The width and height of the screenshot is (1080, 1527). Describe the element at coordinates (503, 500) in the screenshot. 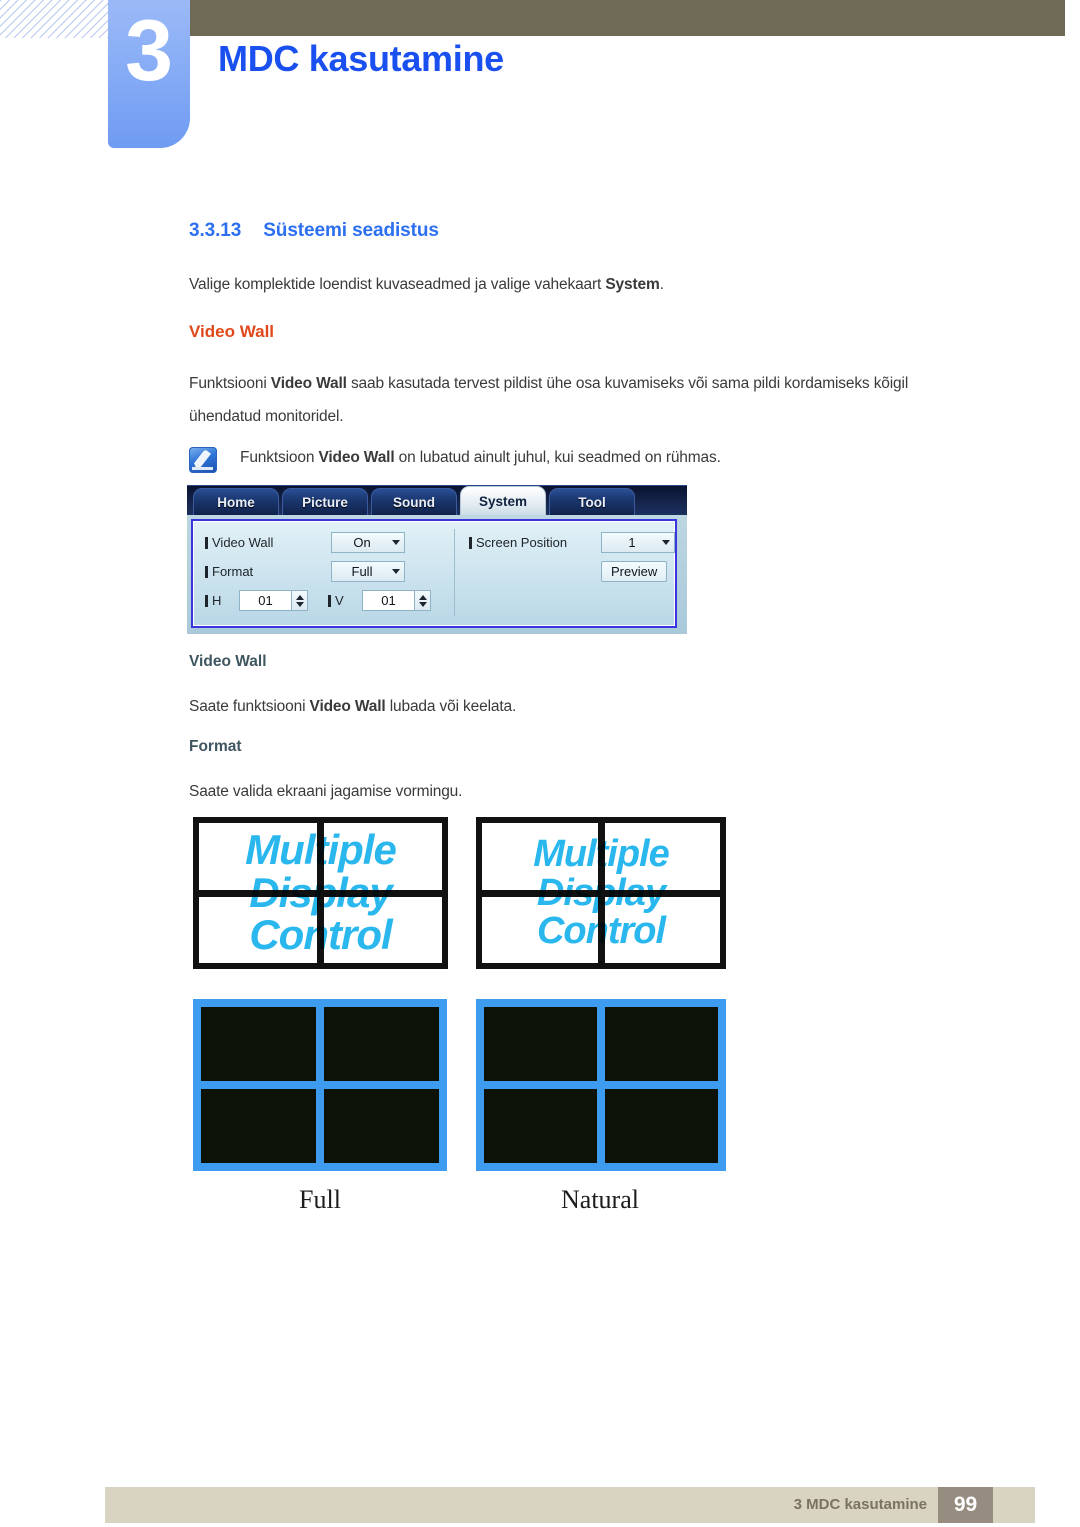

I see `tab-system: System` at that location.